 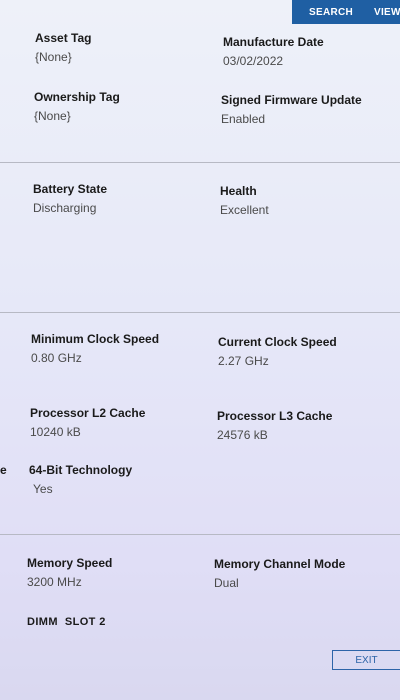 What do you see at coordinates (244, 200) in the screenshot?
I see `health-field: Health Excellent` at bounding box center [244, 200].